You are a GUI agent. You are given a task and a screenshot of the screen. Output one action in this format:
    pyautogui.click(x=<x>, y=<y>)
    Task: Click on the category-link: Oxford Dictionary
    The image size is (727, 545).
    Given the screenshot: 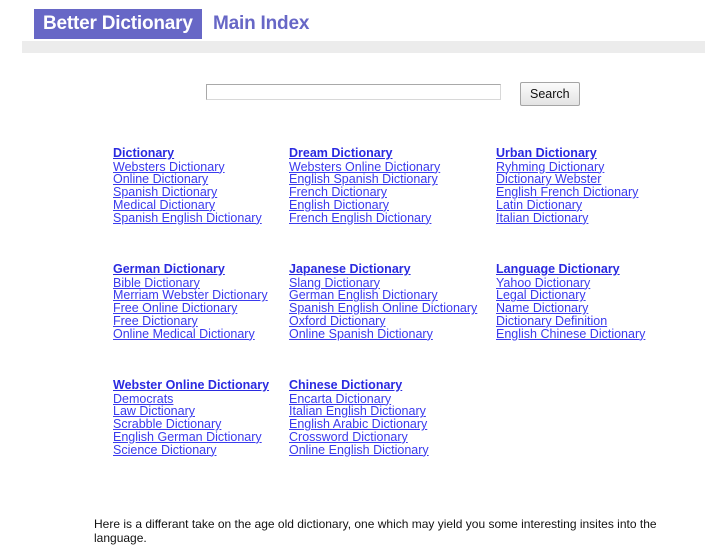 What is the action you would take?
    pyautogui.click(x=383, y=321)
    